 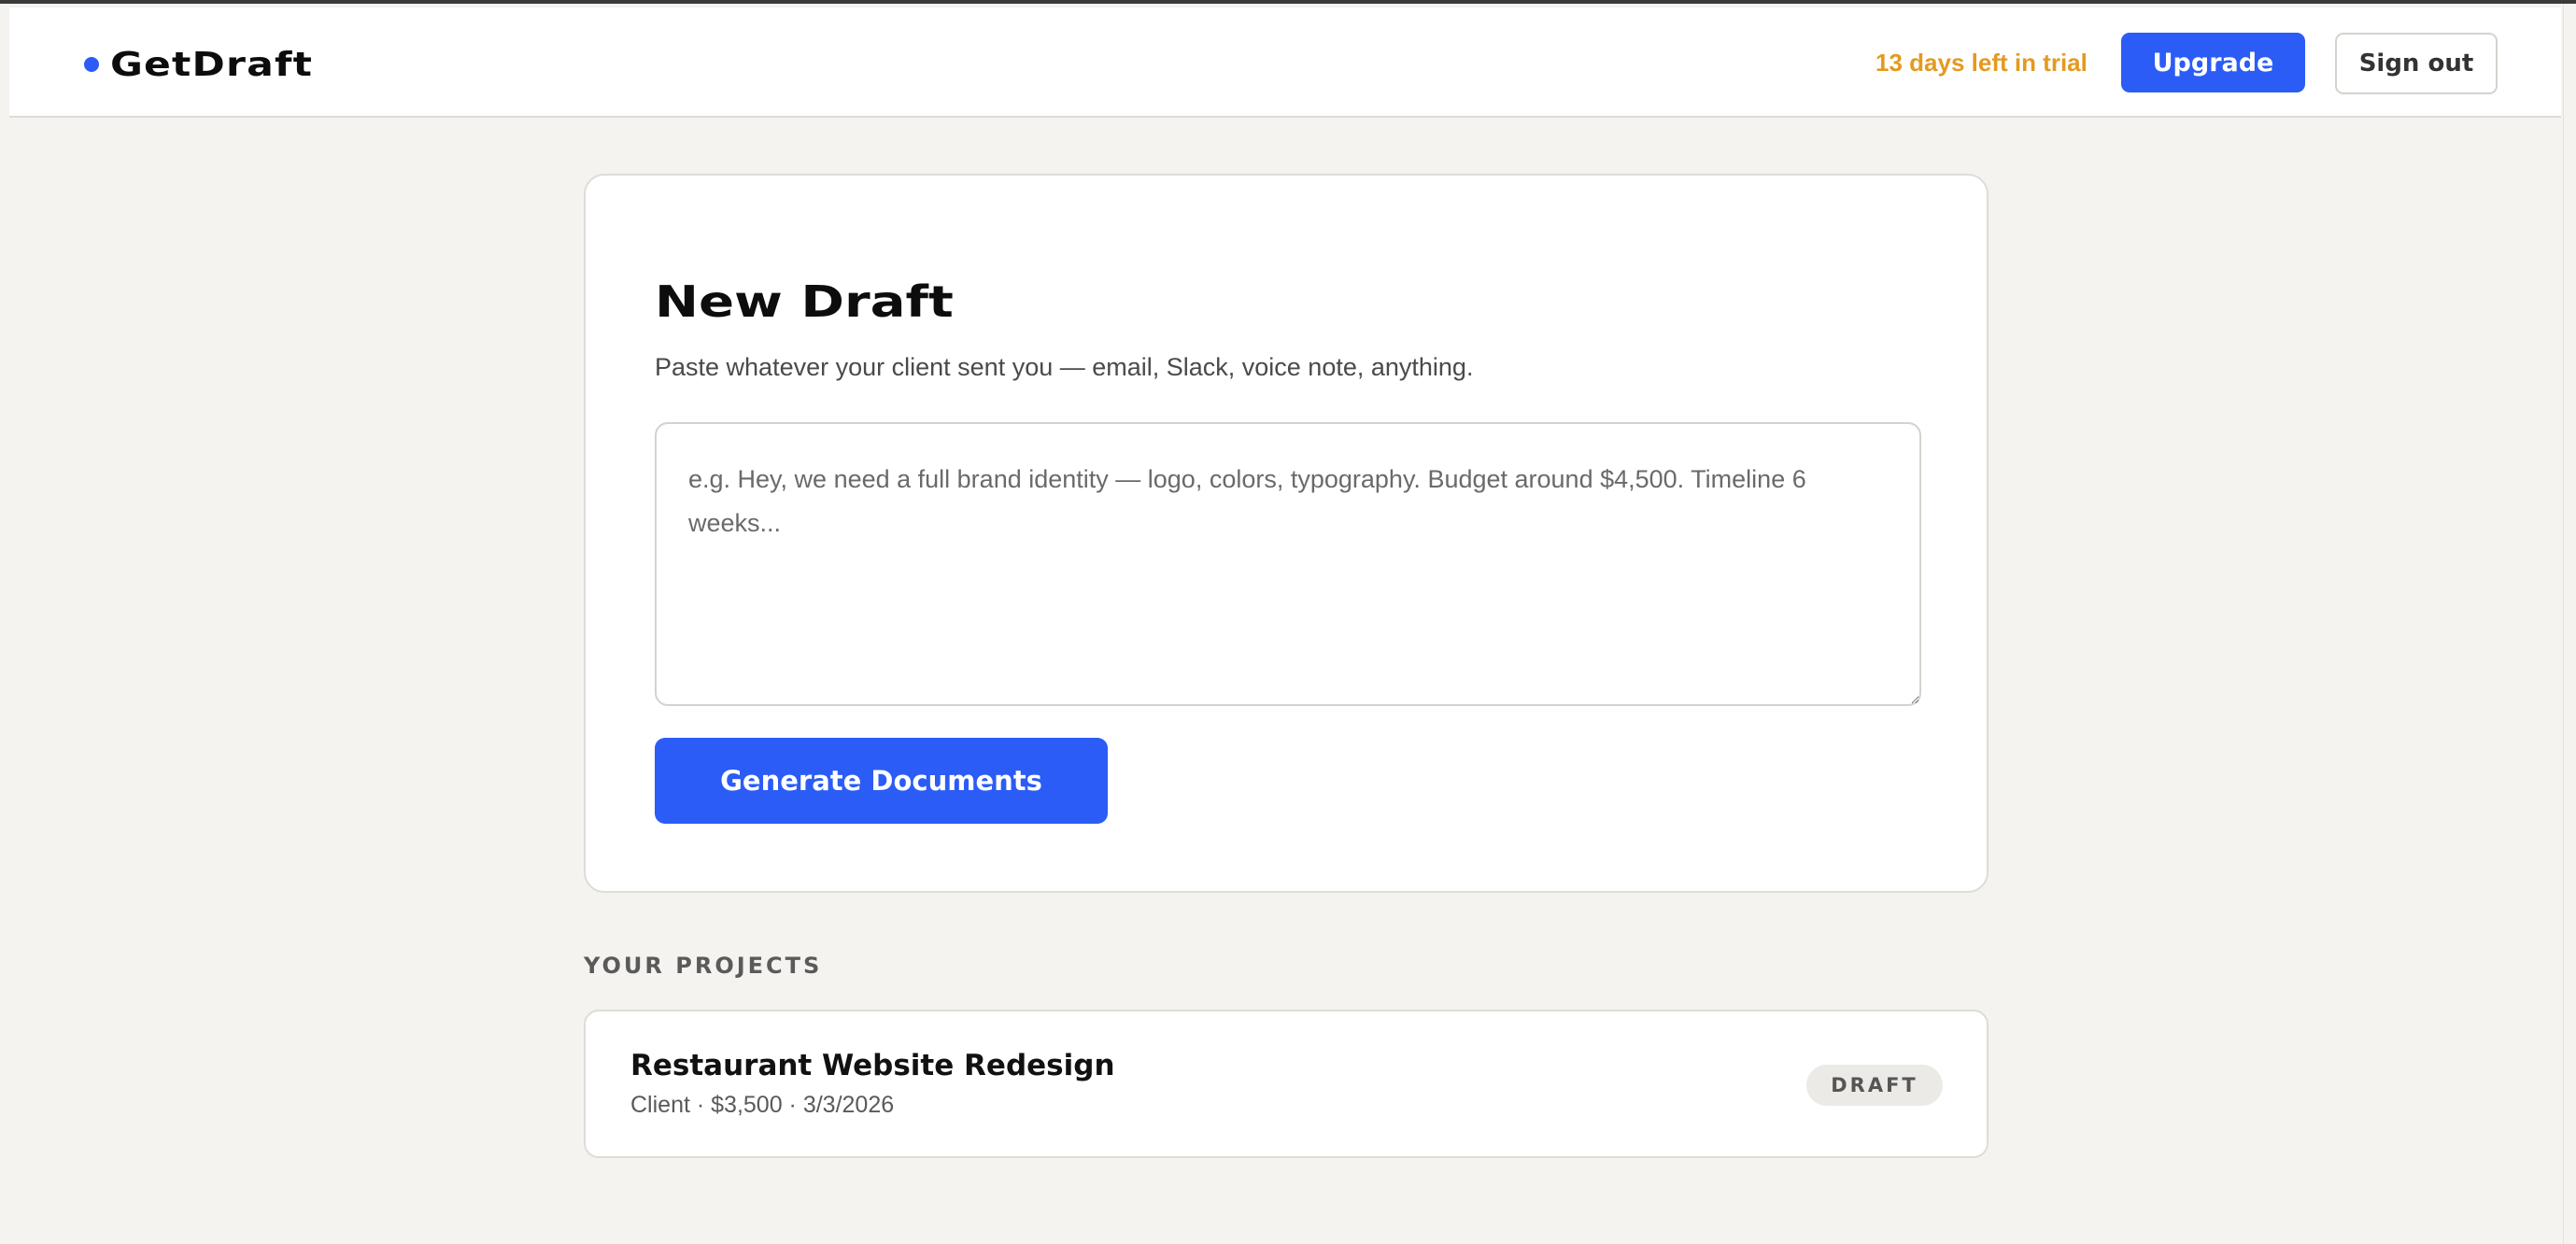 What do you see at coordinates (703, 966) in the screenshot?
I see `projects-heading: YOUR PROJECTS` at bounding box center [703, 966].